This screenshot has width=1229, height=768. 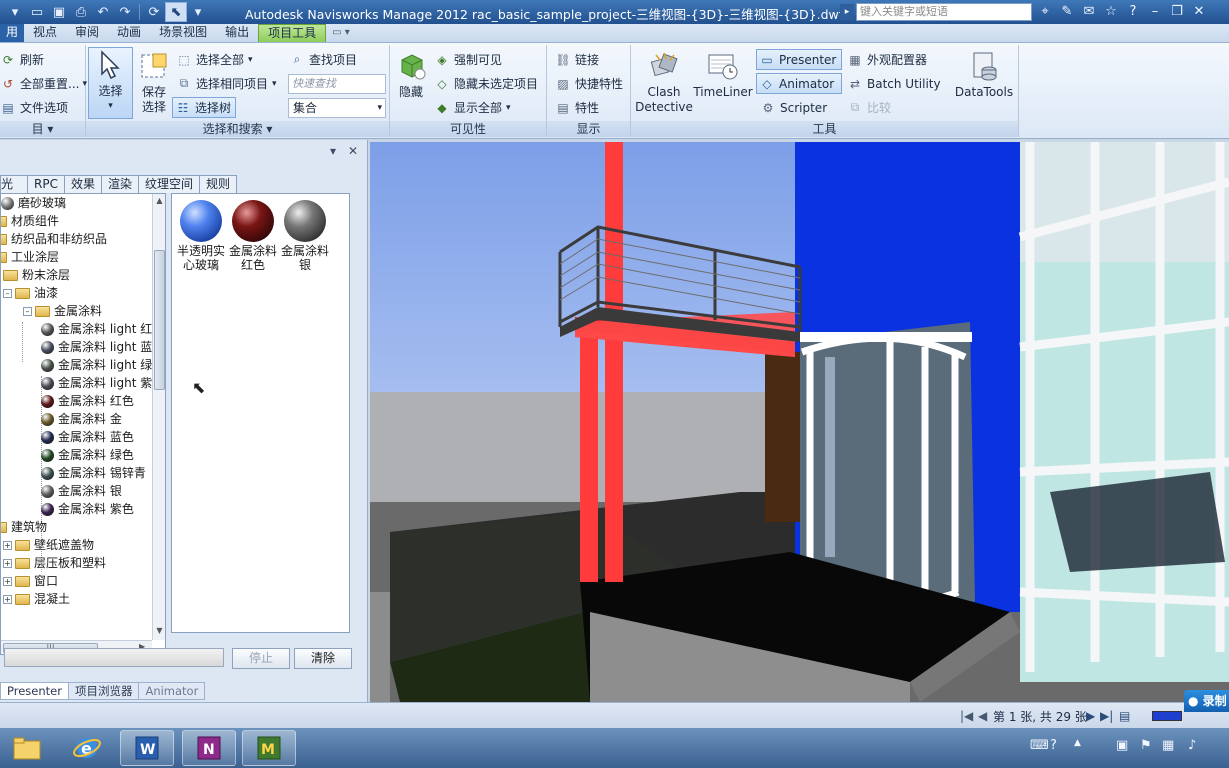 I want to click on quick-find-input: 快速查找, so click(x=337, y=84).